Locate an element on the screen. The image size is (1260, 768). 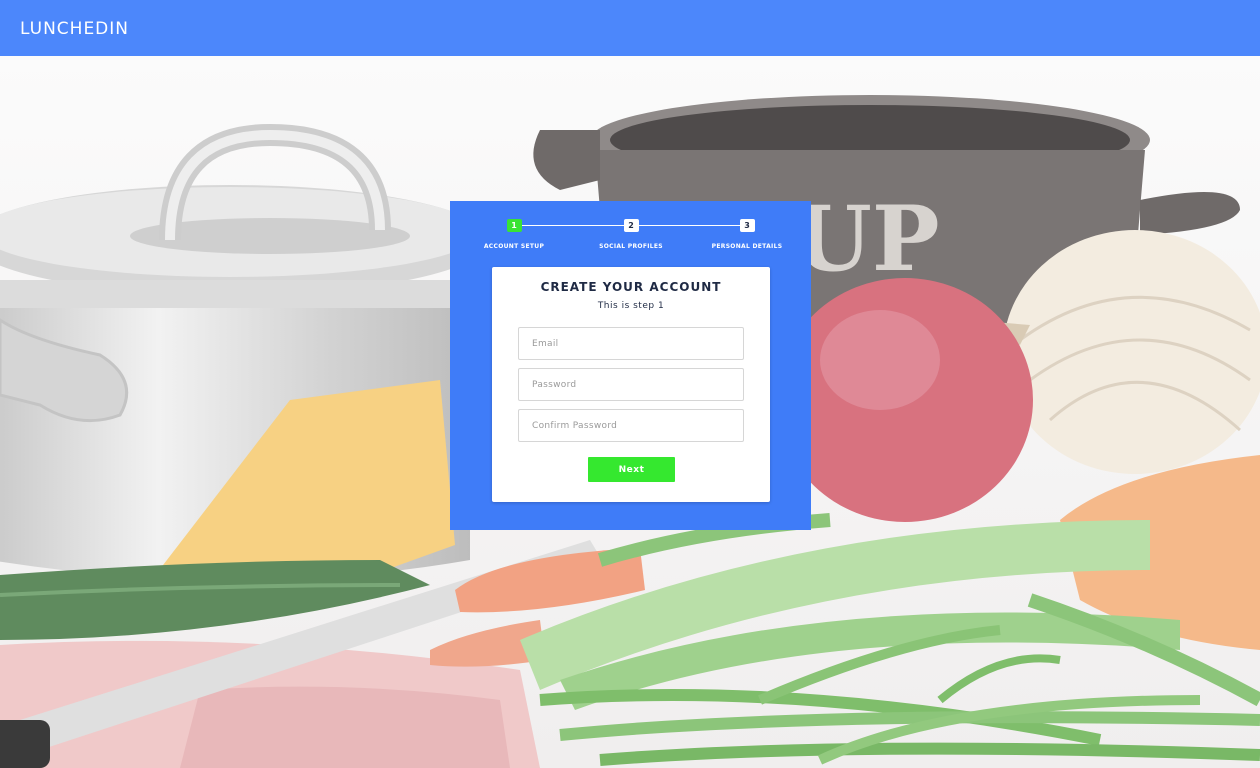
account-form: CREATE YOUR ACCOUNT This is step 1 Next is located at coordinates (631, 384).